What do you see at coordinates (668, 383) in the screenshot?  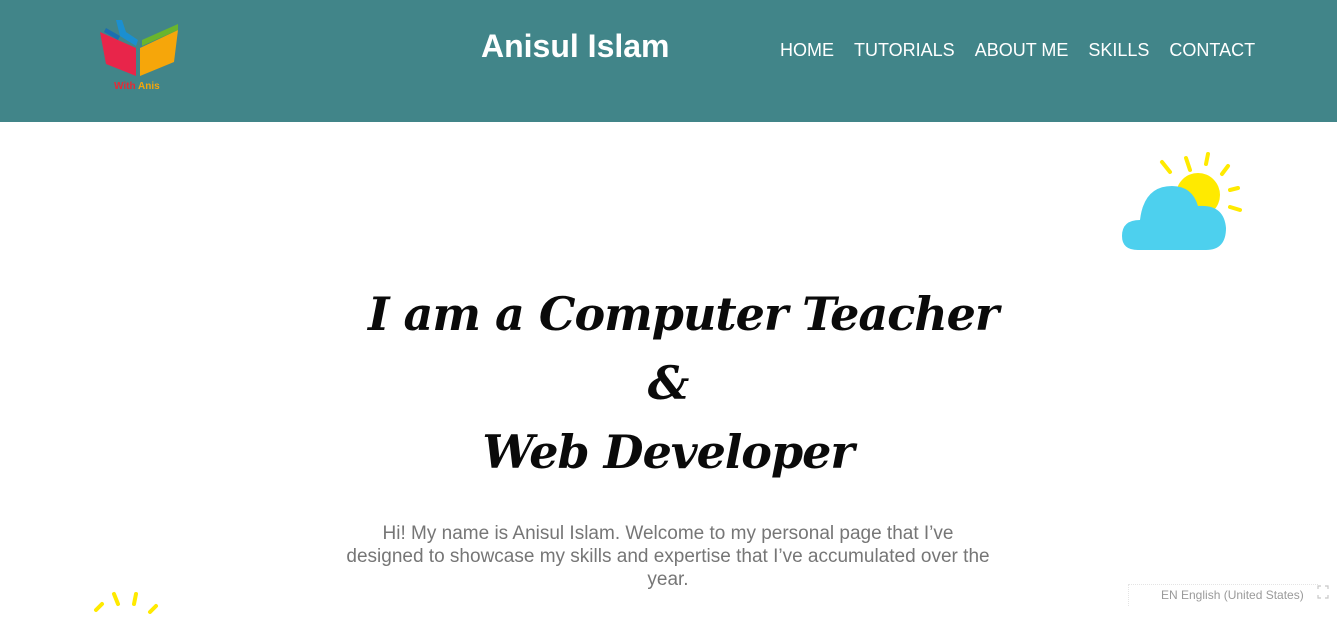 I see `hero-line-2: &` at bounding box center [668, 383].